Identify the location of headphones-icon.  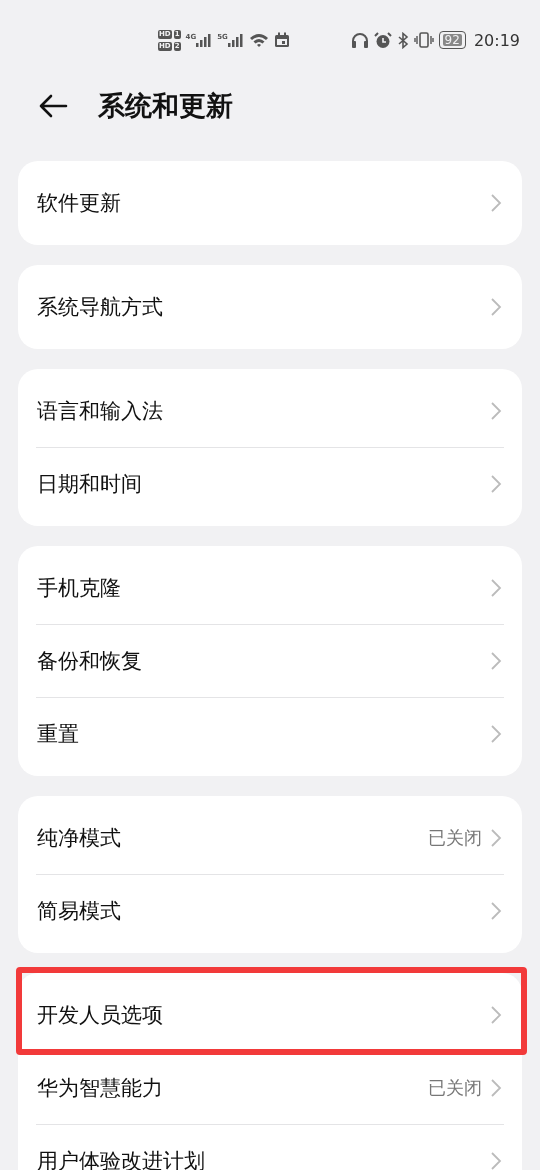
(359, 40).